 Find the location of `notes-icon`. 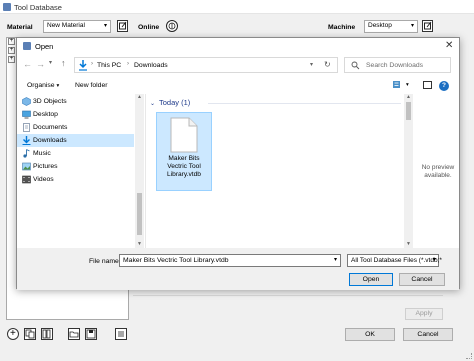

notes-icon is located at coordinates (121, 334).